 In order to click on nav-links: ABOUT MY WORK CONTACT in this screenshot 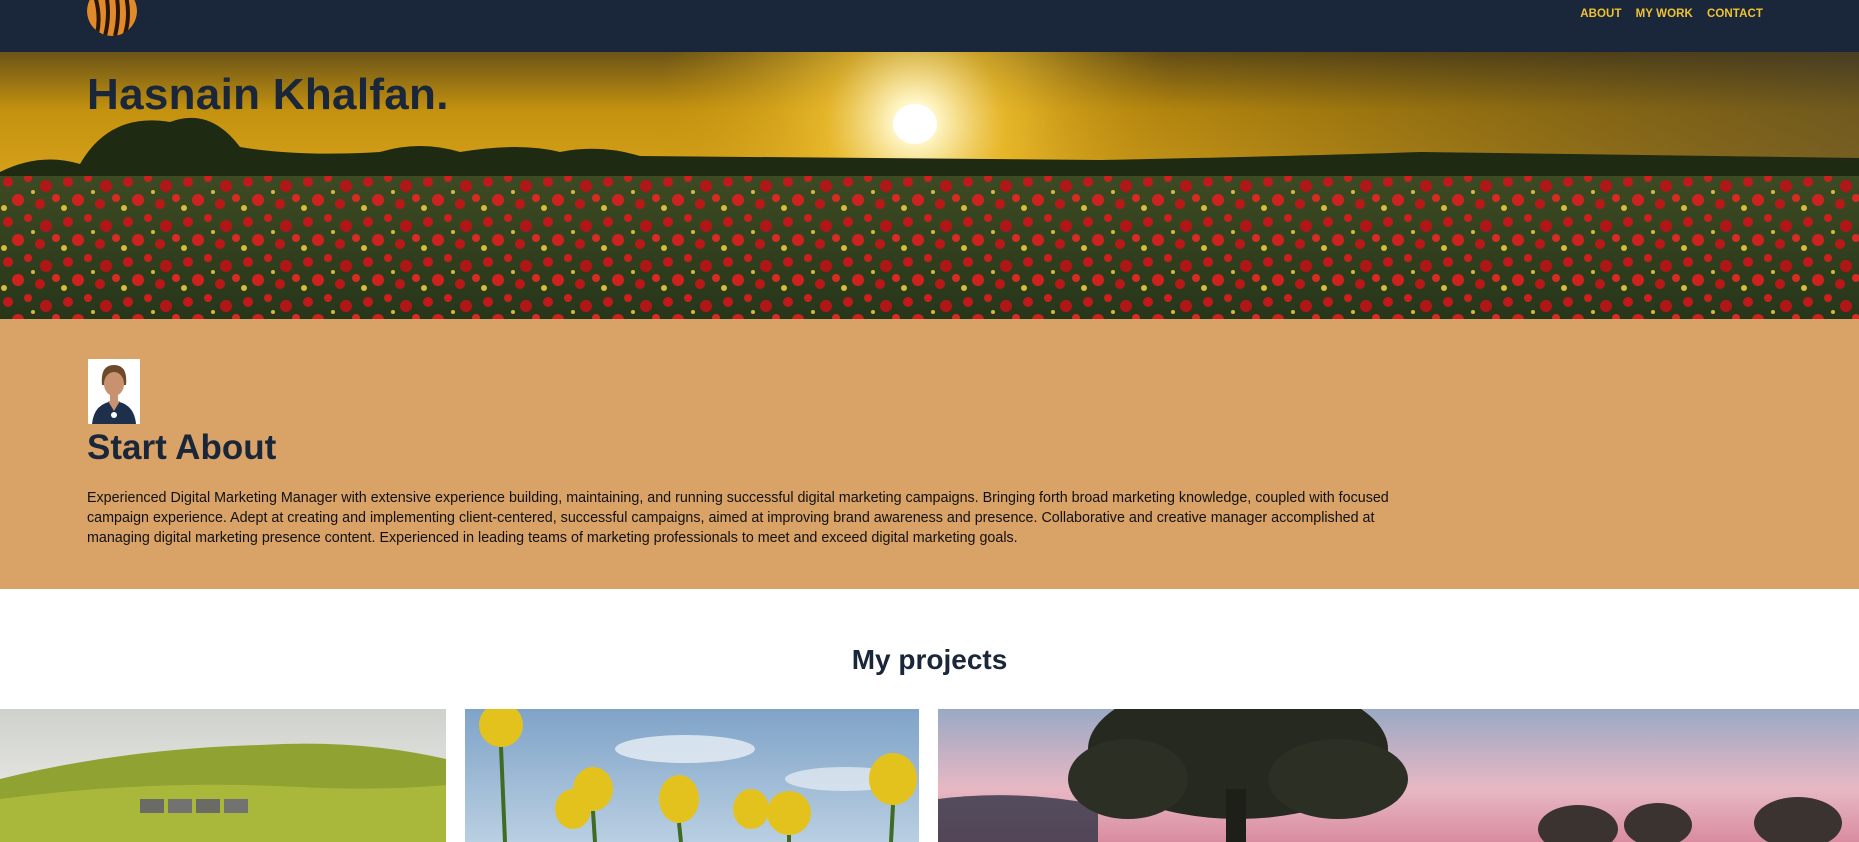, I will do `click(1671, 14)`.